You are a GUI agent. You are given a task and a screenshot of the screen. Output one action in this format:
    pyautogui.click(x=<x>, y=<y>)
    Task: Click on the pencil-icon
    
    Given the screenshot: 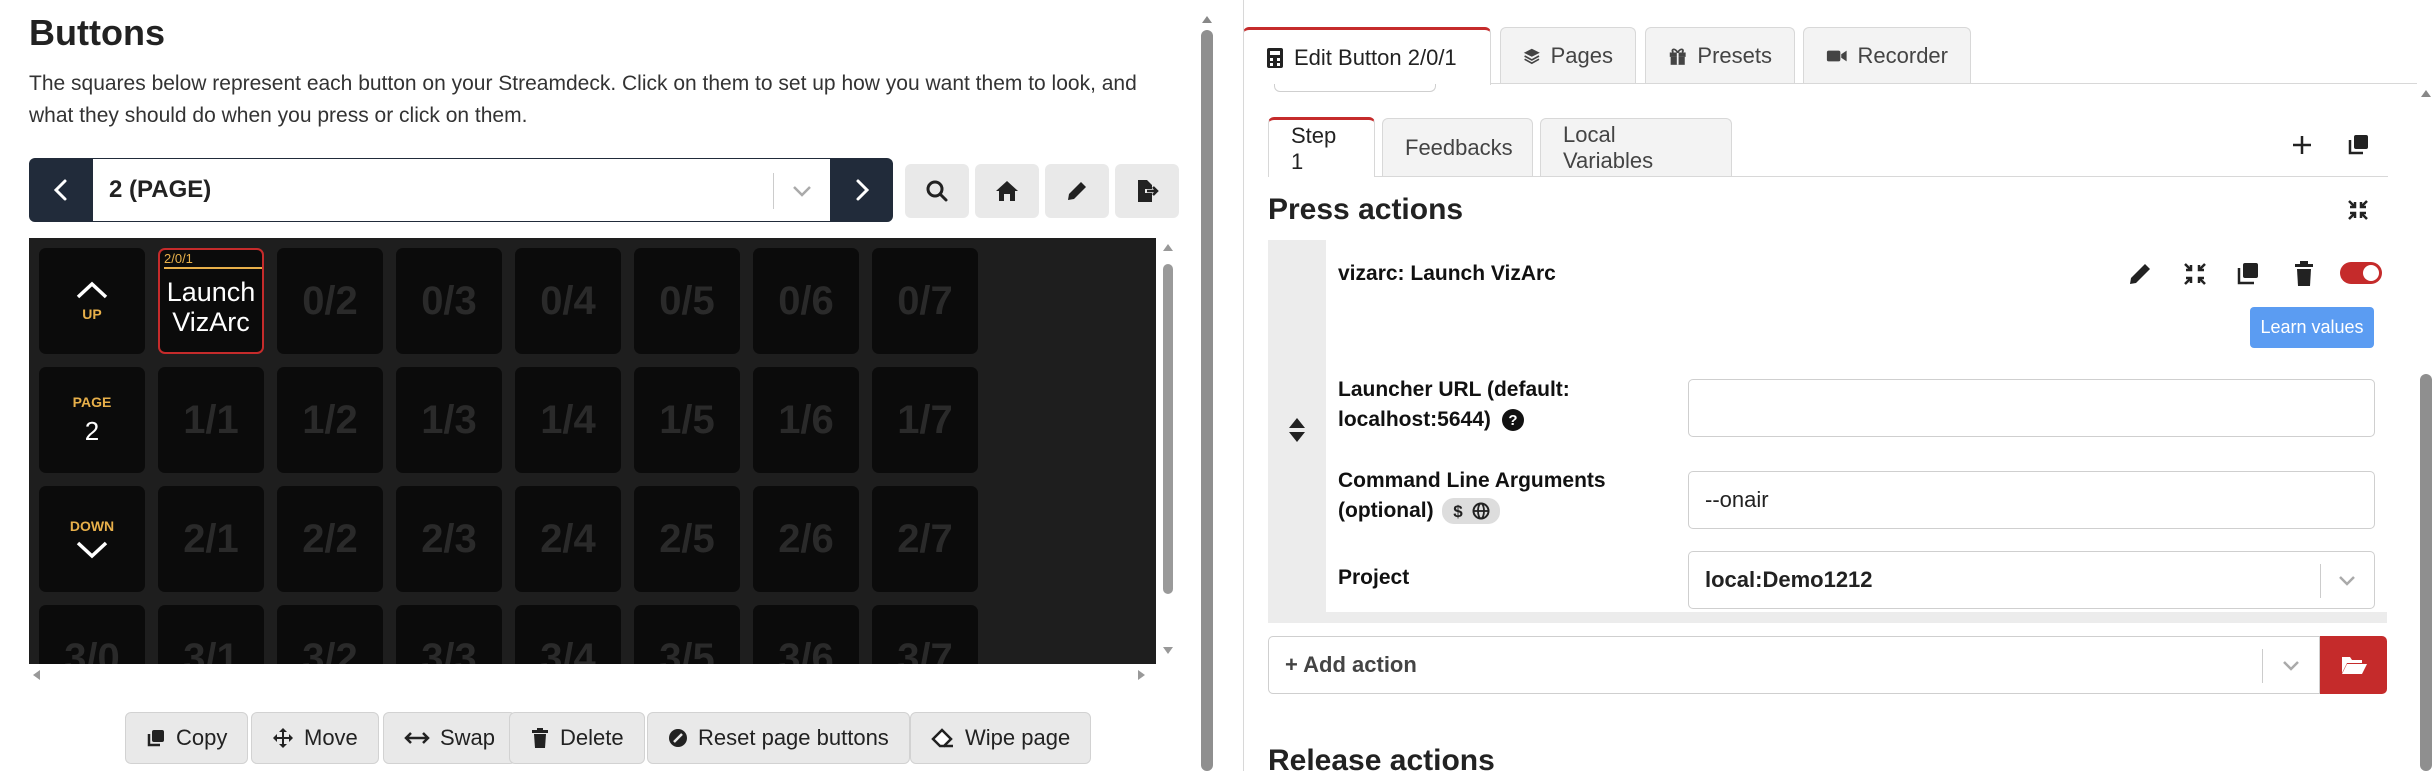 What is the action you would take?
    pyautogui.click(x=2140, y=274)
    